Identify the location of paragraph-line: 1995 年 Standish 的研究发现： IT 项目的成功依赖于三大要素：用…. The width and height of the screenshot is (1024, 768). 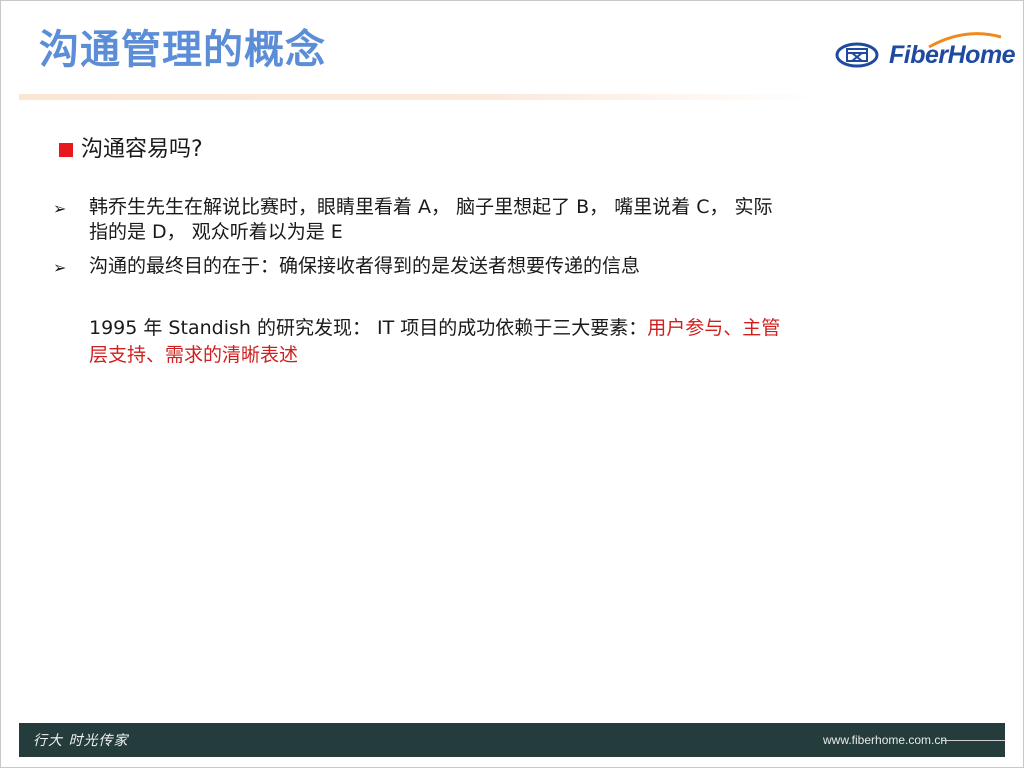
(504, 328).